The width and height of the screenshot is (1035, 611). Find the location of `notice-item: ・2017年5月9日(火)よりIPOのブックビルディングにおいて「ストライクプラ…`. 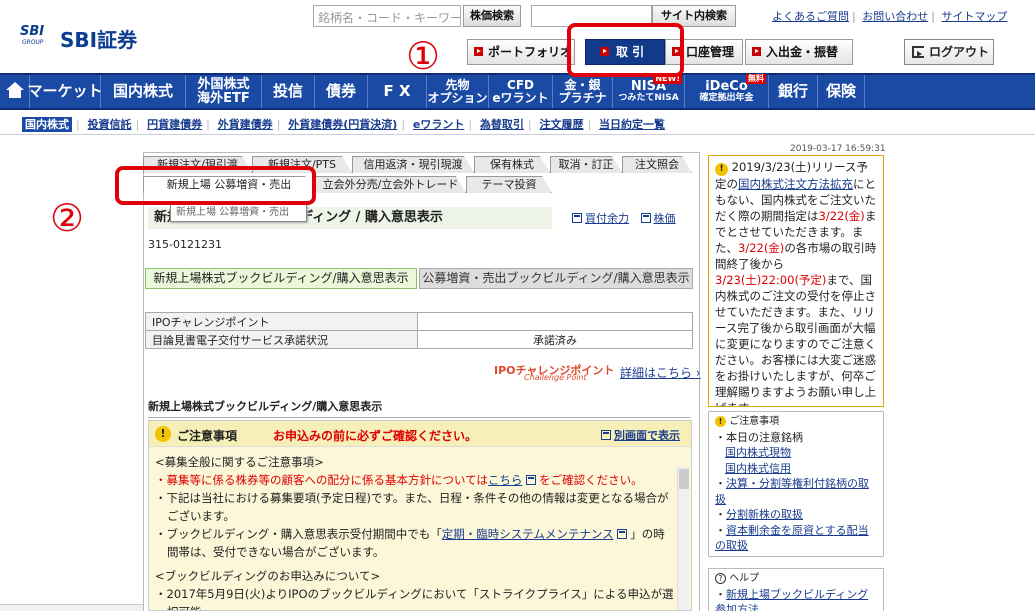

notice-item: ・2017年5月9日(火)よりIPOのブックビルディングにおいて「ストライクプラ… is located at coordinates (415, 597).